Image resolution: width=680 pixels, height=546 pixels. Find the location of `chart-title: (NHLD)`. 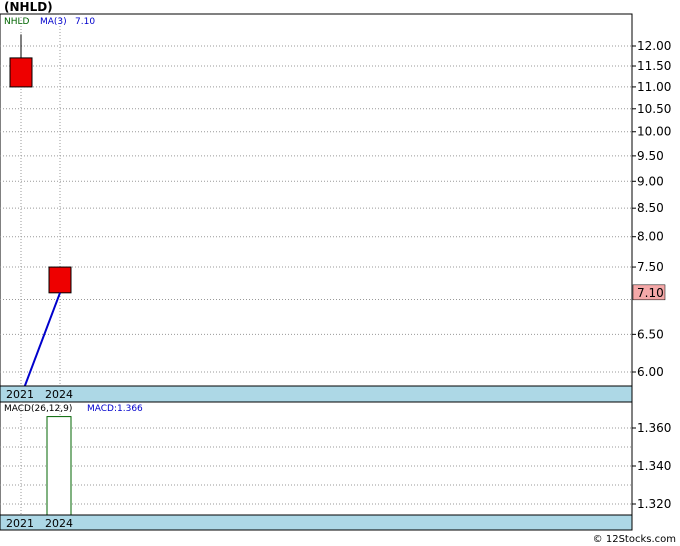

chart-title: (NHLD) is located at coordinates (28, 7).